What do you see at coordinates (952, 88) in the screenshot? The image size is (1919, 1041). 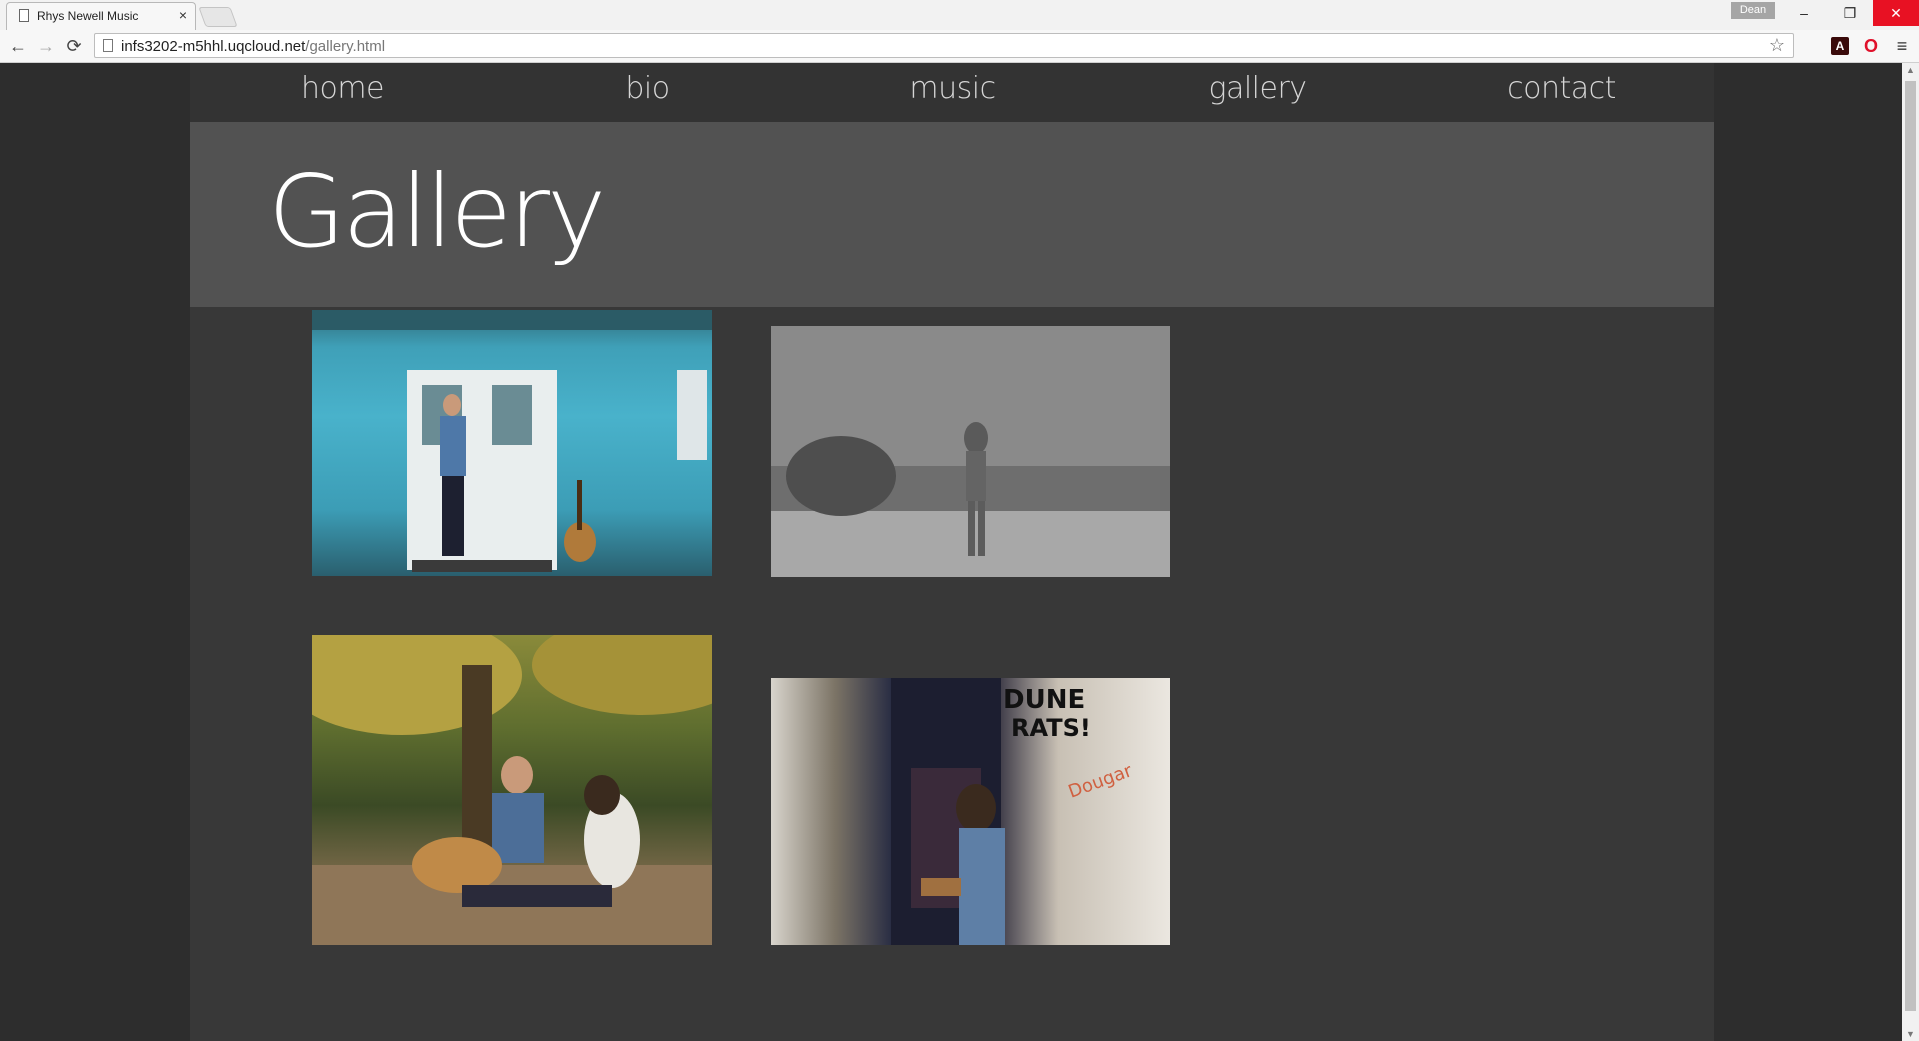 I see `nav-link-music: music` at bounding box center [952, 88].